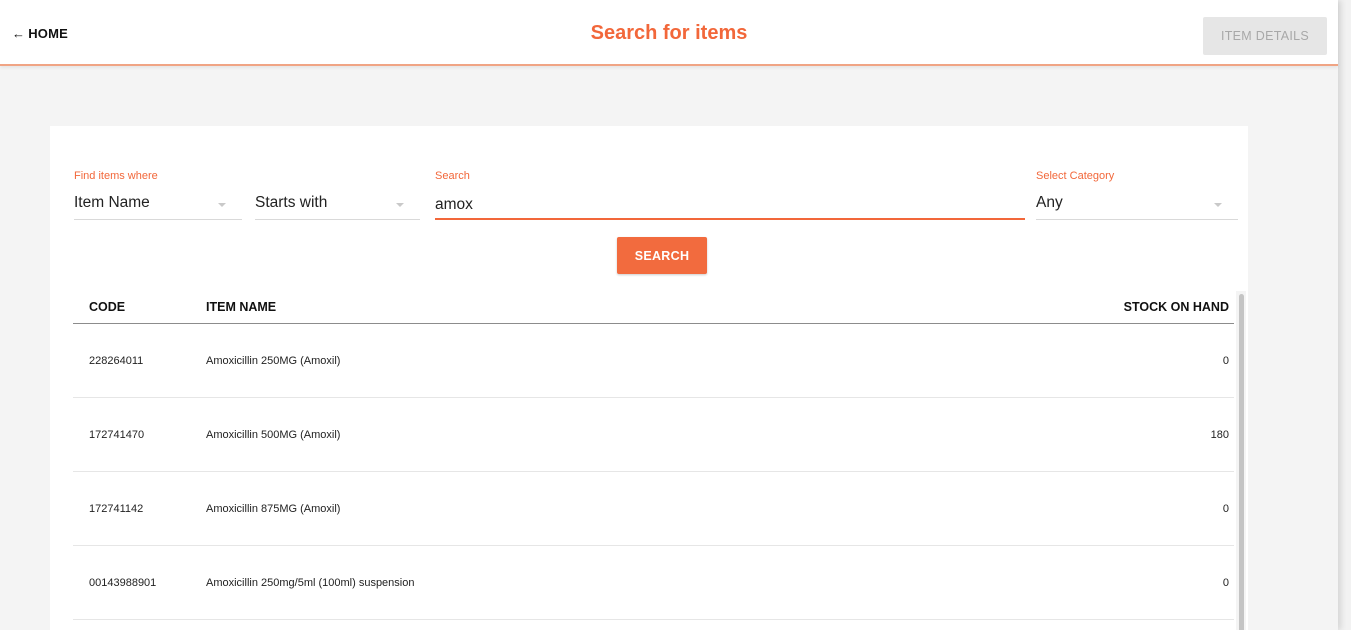  Describe the element at coordinates (337, 205) in the screenshot. I see `condition-select: Starts with` at that location.